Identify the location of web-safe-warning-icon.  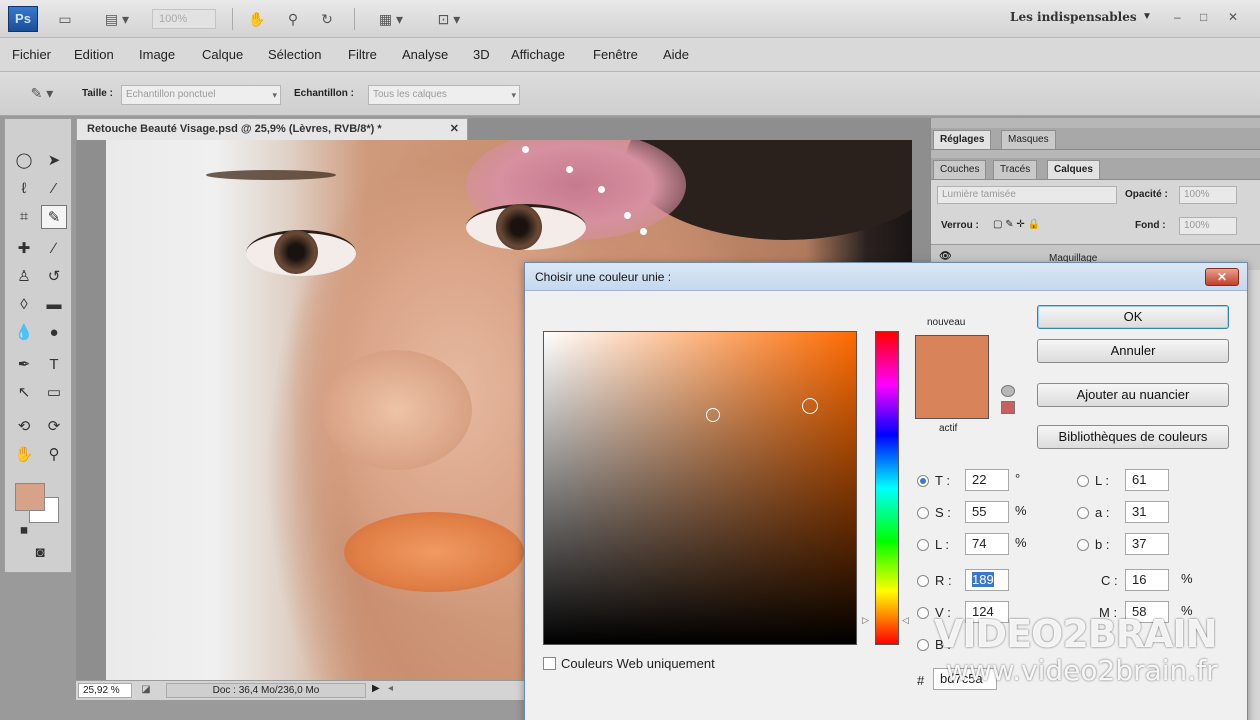
(1008, 407).